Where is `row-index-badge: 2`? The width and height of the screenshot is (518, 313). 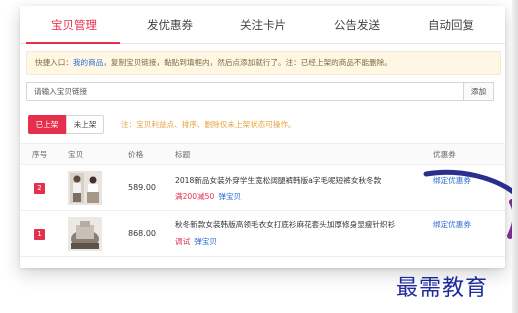
row-index-badge: 2 is located at coordinates (39, 188).